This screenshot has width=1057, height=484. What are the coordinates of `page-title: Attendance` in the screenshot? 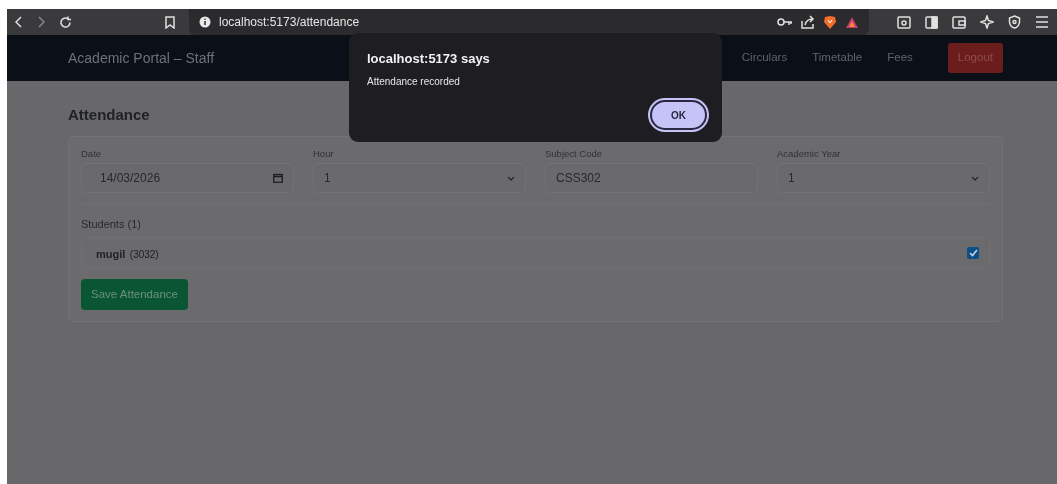 It's located at (109, 115).